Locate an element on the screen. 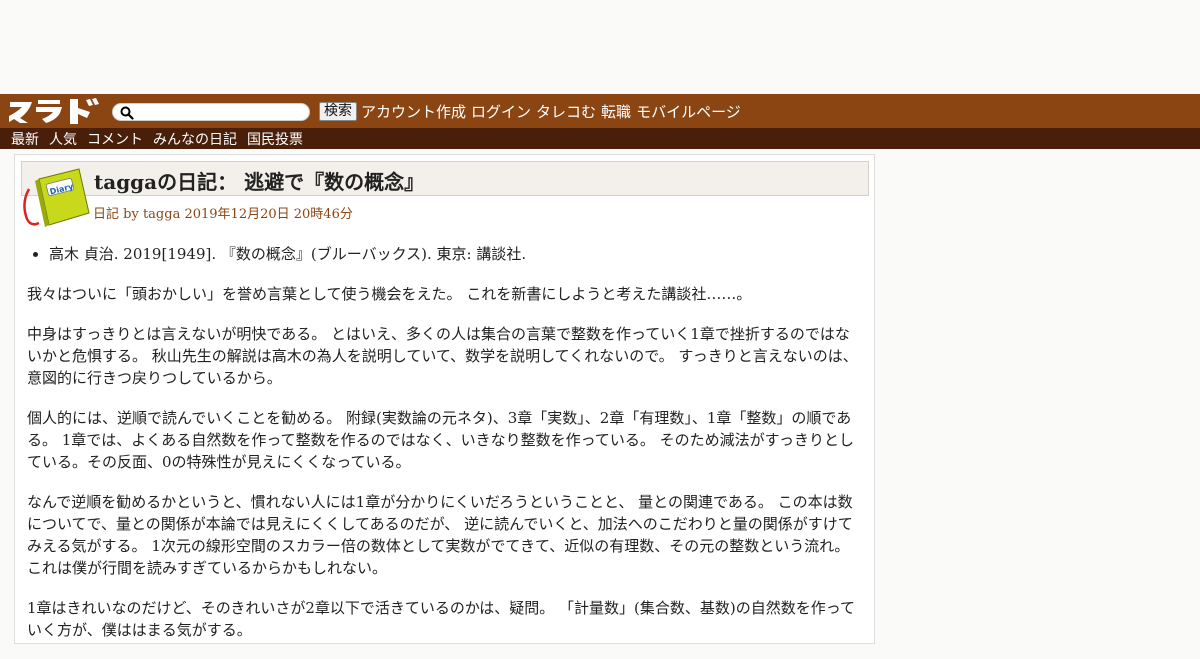  search-icon is located at coordinates (127, 113).